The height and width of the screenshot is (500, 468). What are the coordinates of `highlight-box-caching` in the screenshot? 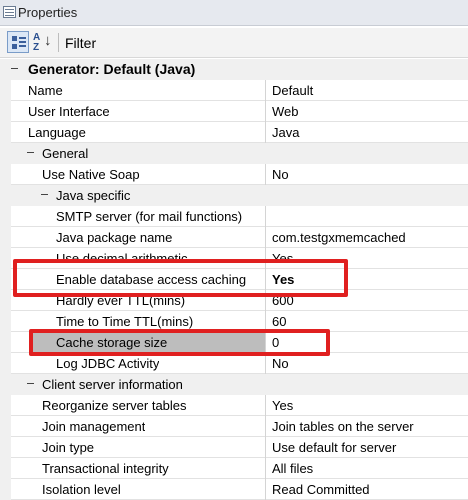 It's located at (180, 278).